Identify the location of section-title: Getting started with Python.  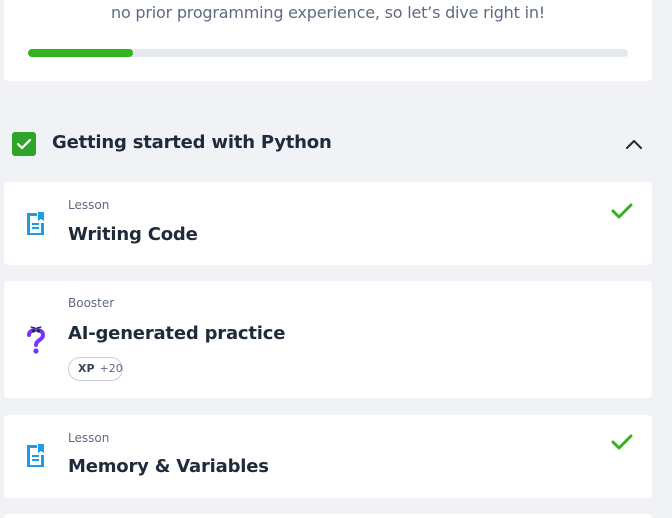
(192, 142).